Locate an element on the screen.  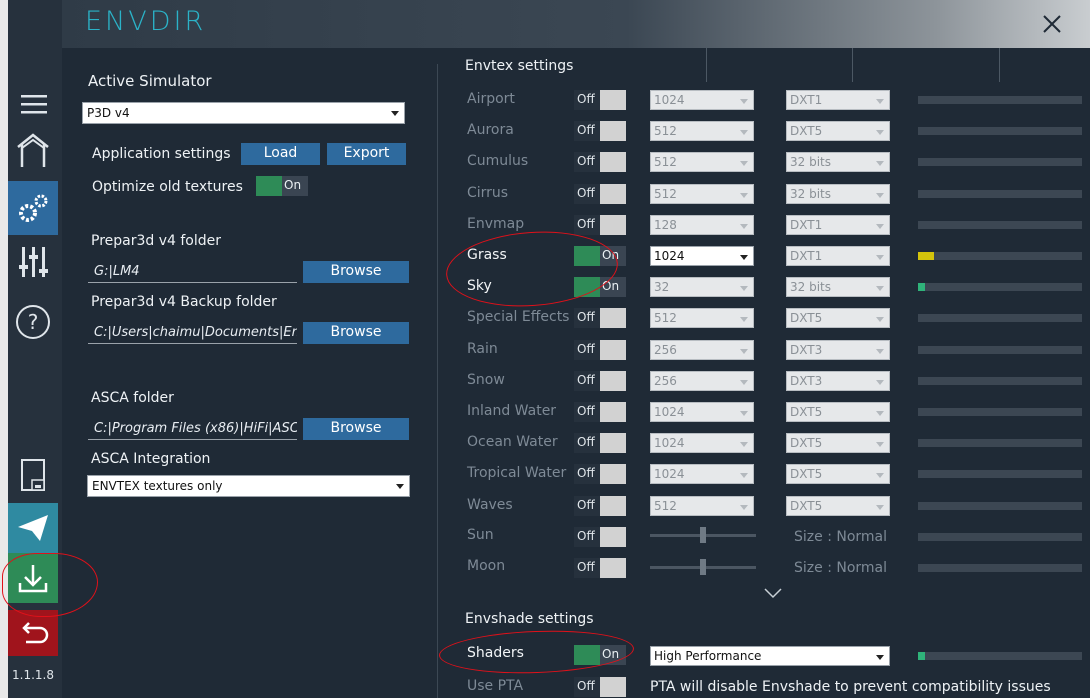
envshade-heading: Envshade settings is located at coordinates (529, 619).